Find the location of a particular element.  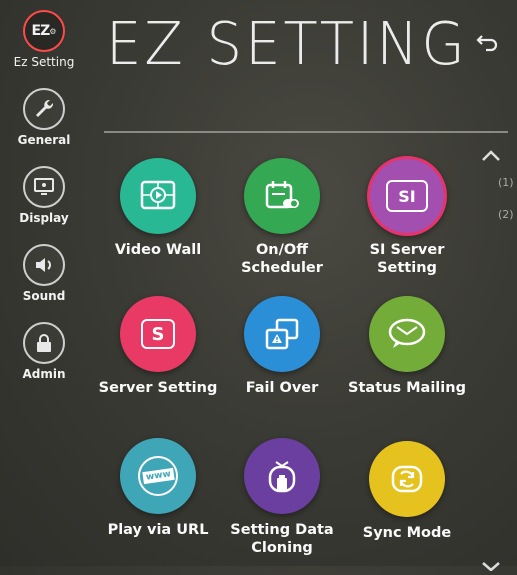

tile-label: On/Off Scheduler is located at coordinates (282, 259).